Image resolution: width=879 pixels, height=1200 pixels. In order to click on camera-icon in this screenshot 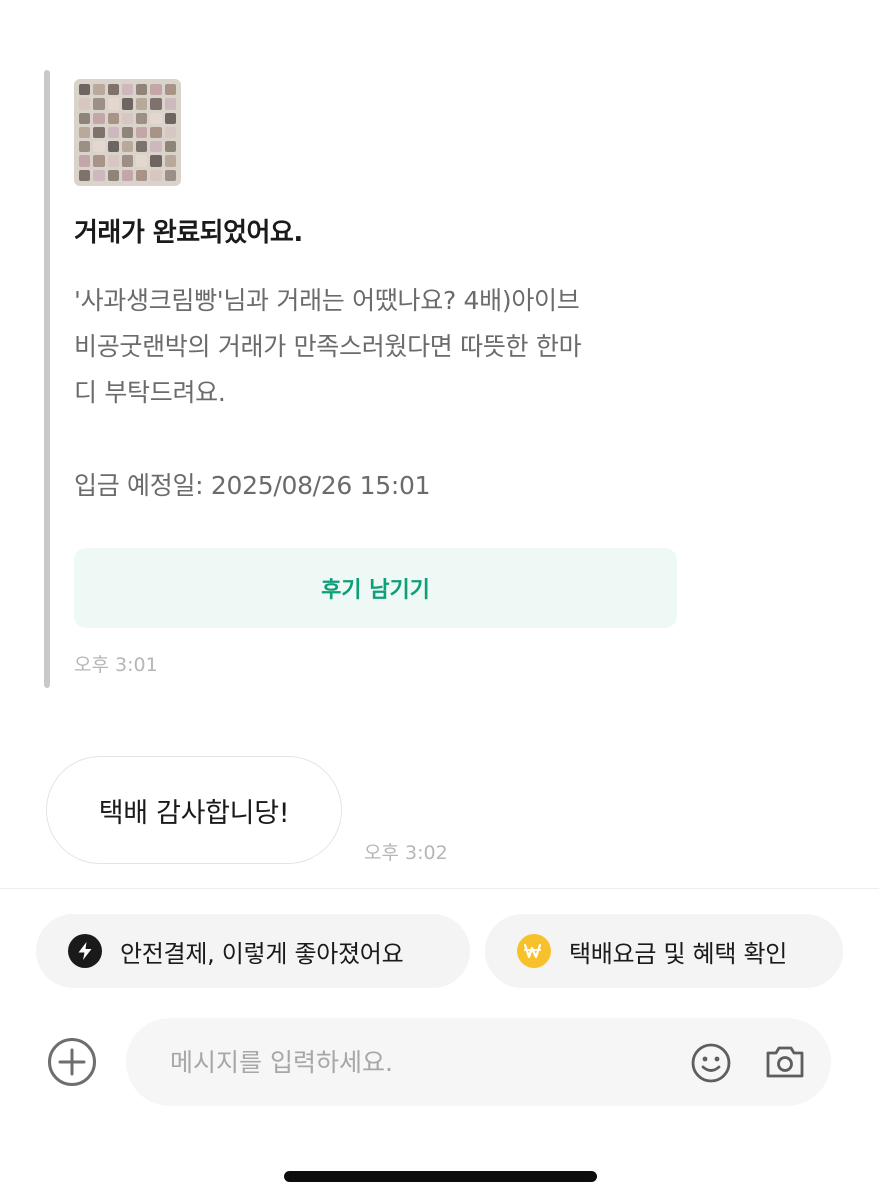, I will do `click(785, 1062)`.